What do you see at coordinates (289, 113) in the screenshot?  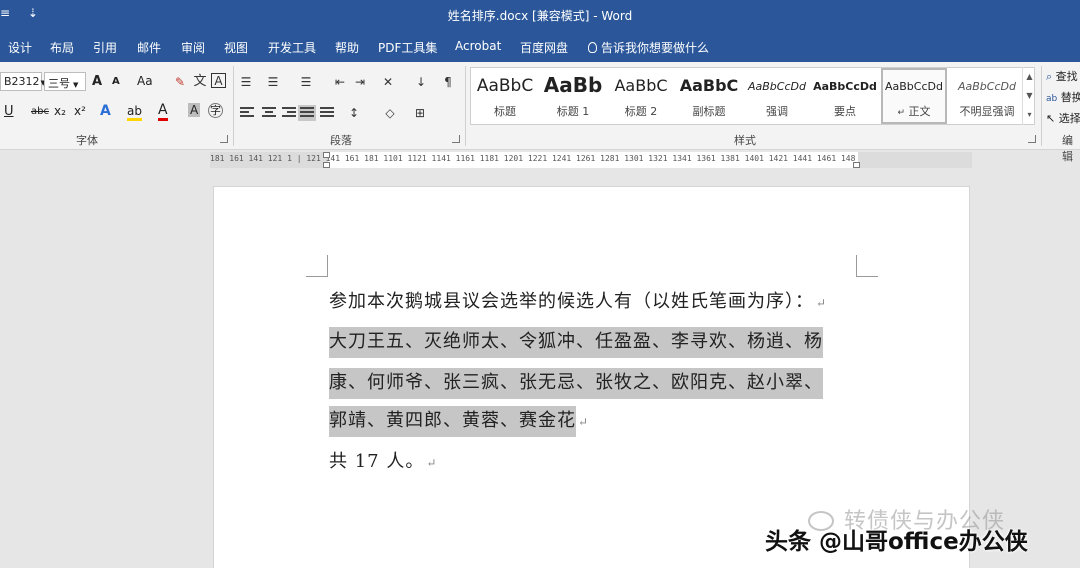 I see `align-right-icon` at bounding box center [289, 113].